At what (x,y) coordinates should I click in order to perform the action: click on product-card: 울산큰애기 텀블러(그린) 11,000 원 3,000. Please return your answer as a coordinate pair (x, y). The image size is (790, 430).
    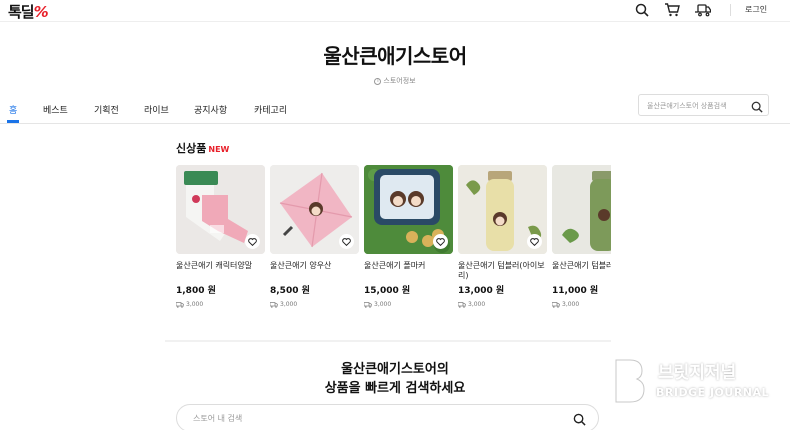
    Looking at the image, I should click on (581, 236).